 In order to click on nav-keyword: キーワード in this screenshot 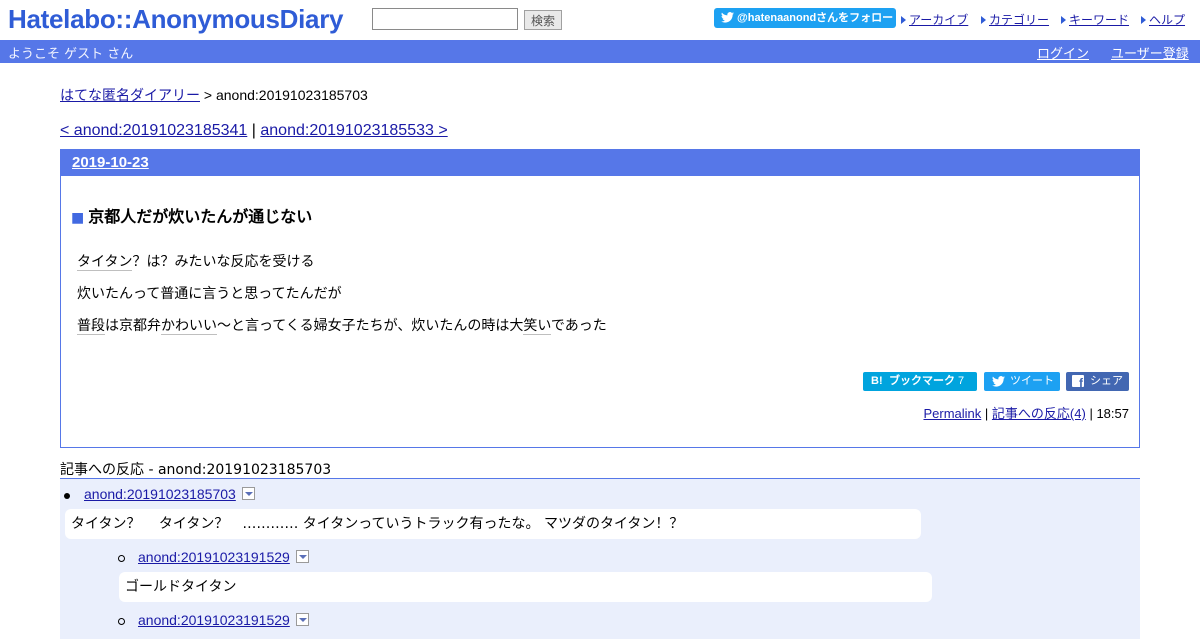, I will do `click(1095, 19)`.